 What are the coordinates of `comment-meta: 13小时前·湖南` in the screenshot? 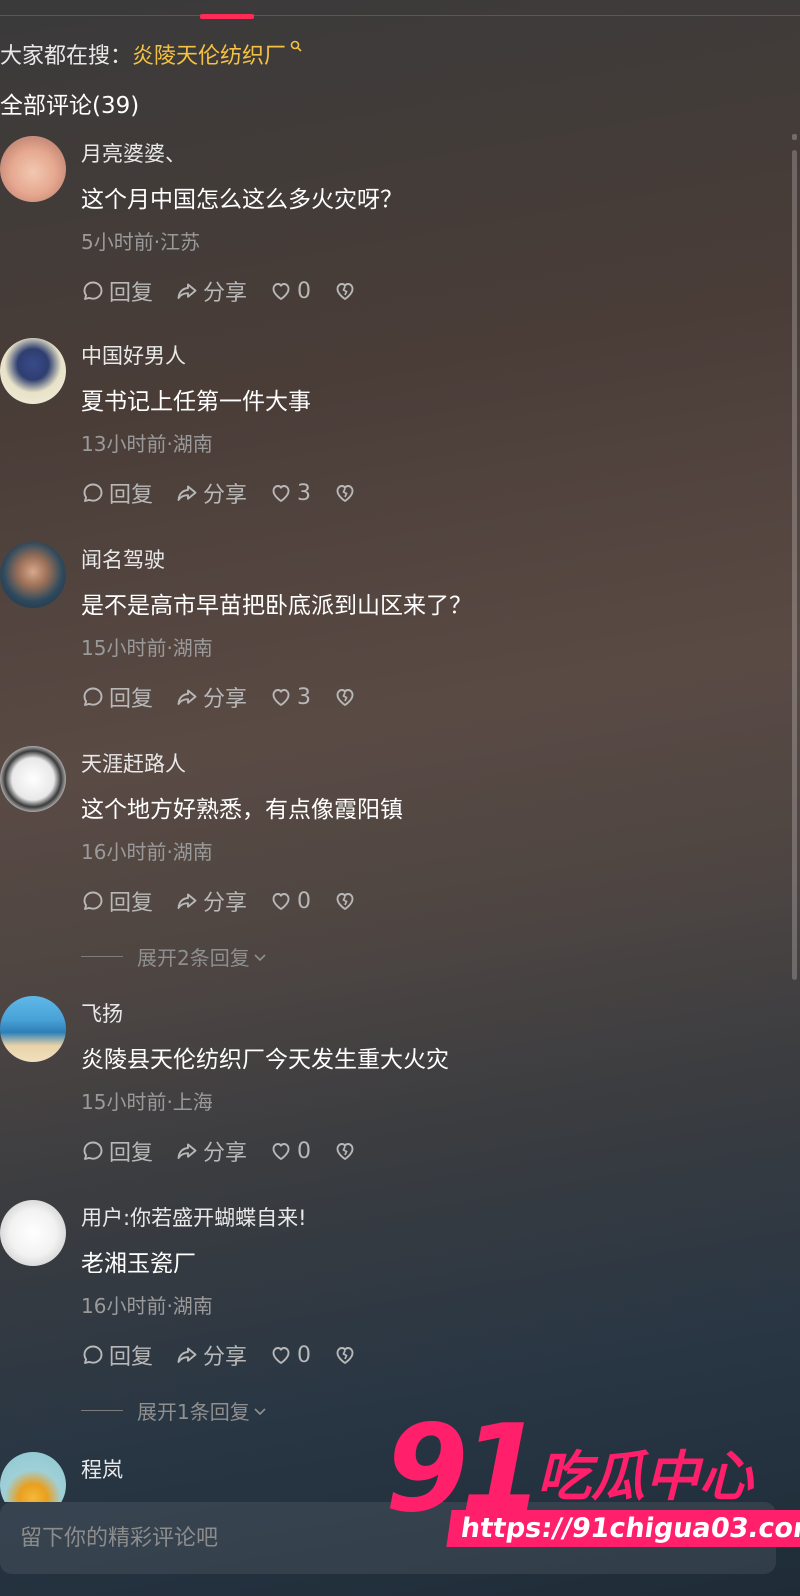 It's located at (147, 444).